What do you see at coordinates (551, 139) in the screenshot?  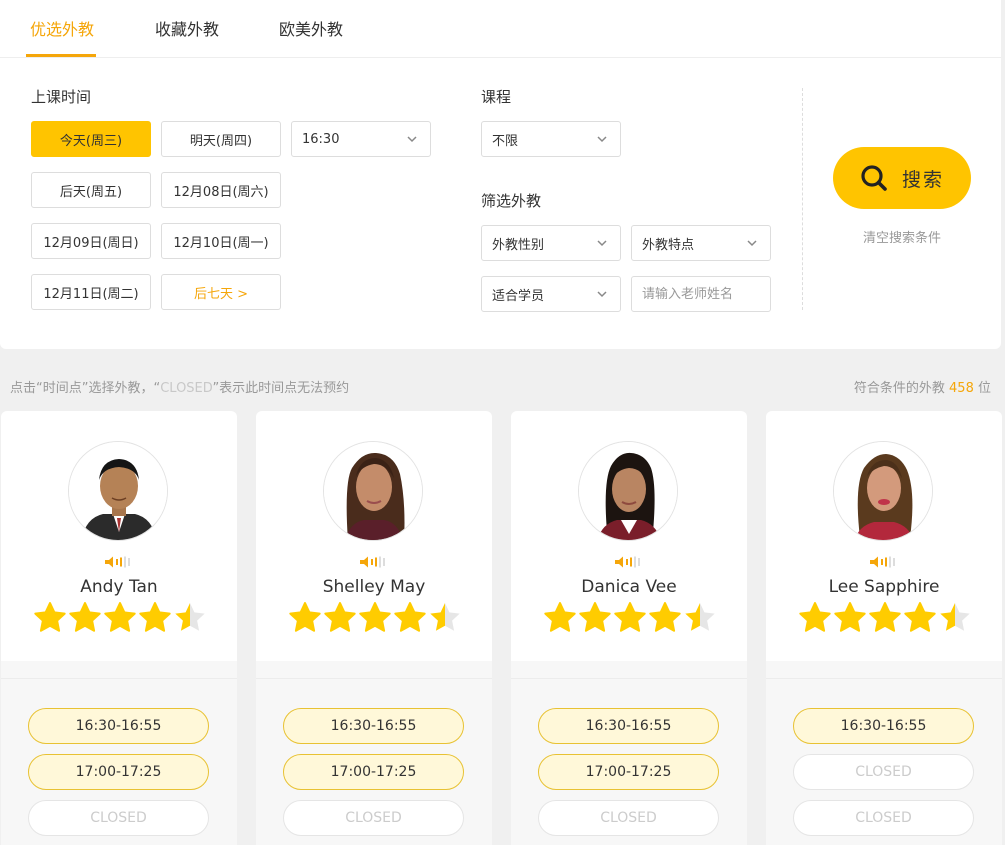 I see `course-select: 不限` at bounding box center [551, 139].